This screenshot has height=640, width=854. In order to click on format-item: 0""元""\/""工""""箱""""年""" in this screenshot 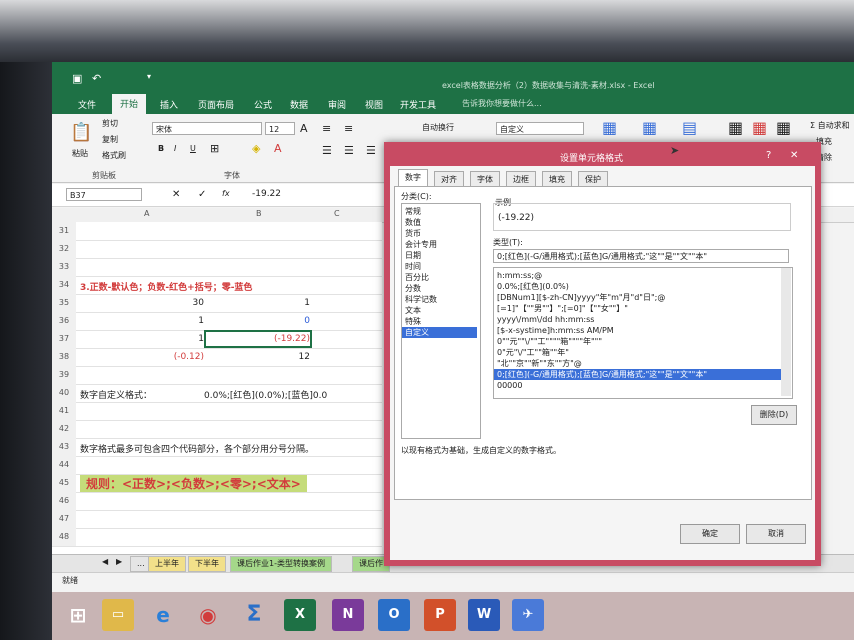, I will do `click(639, 341)`.